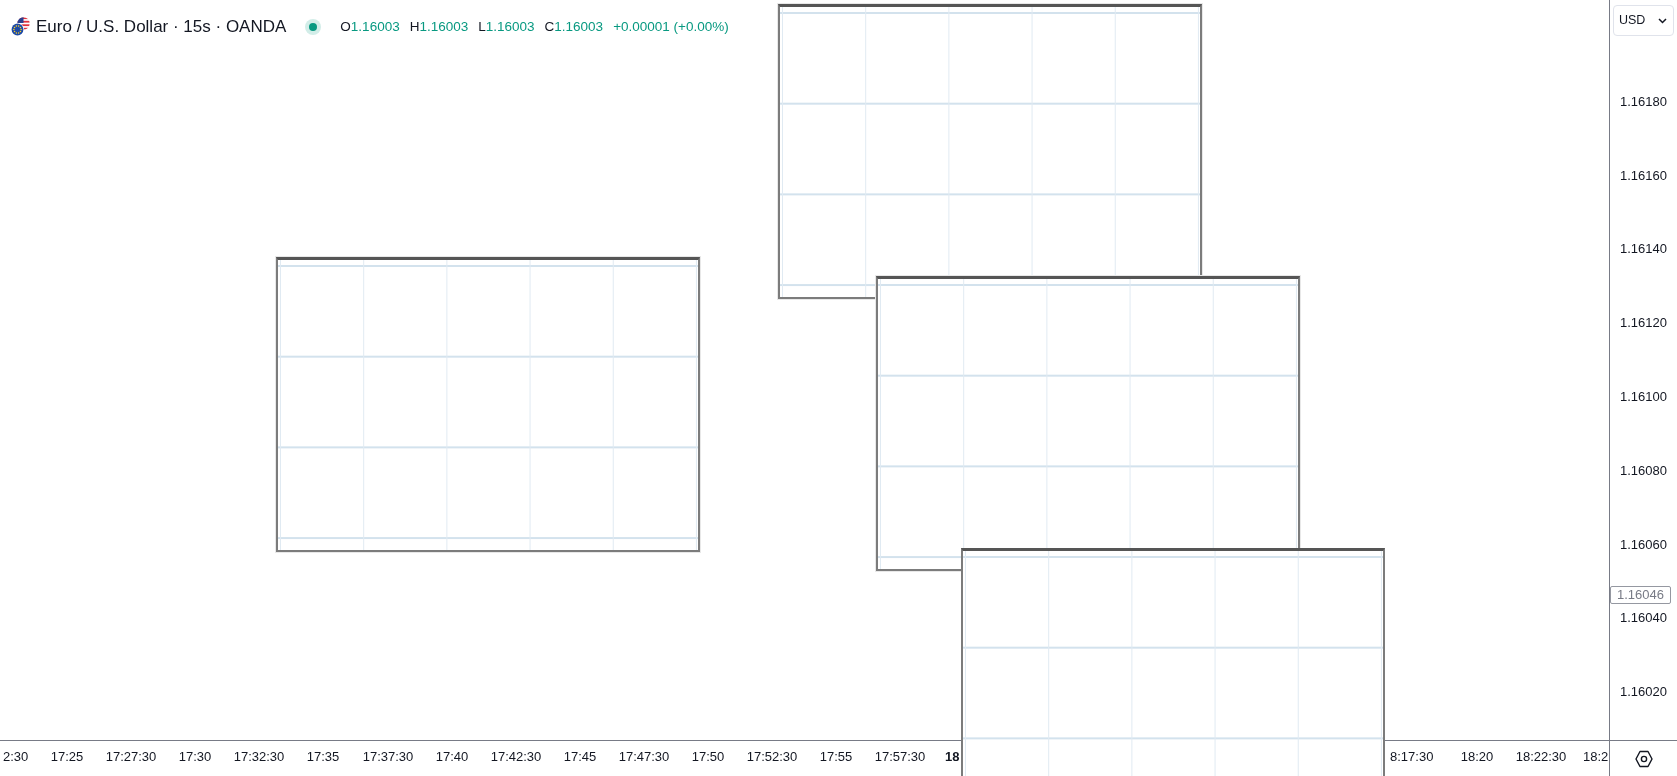  I want to click on price-label: 1.16100, so click(1643, 397).